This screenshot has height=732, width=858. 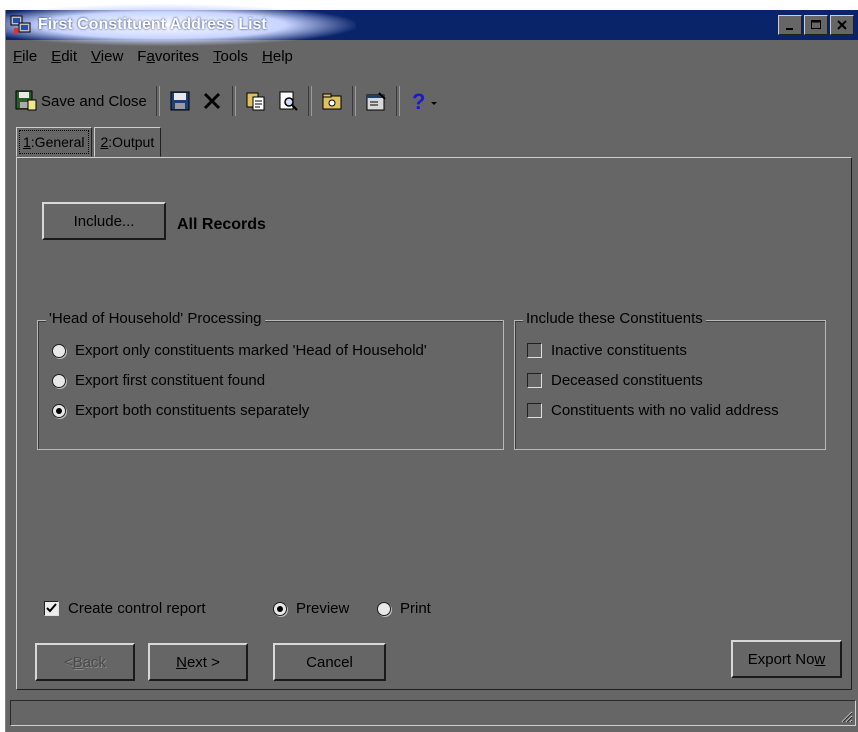 What do you see at coordinates (64, 57) in the screenshot?
I see `menu-edit: Edit` at bounding box center [64, 57].